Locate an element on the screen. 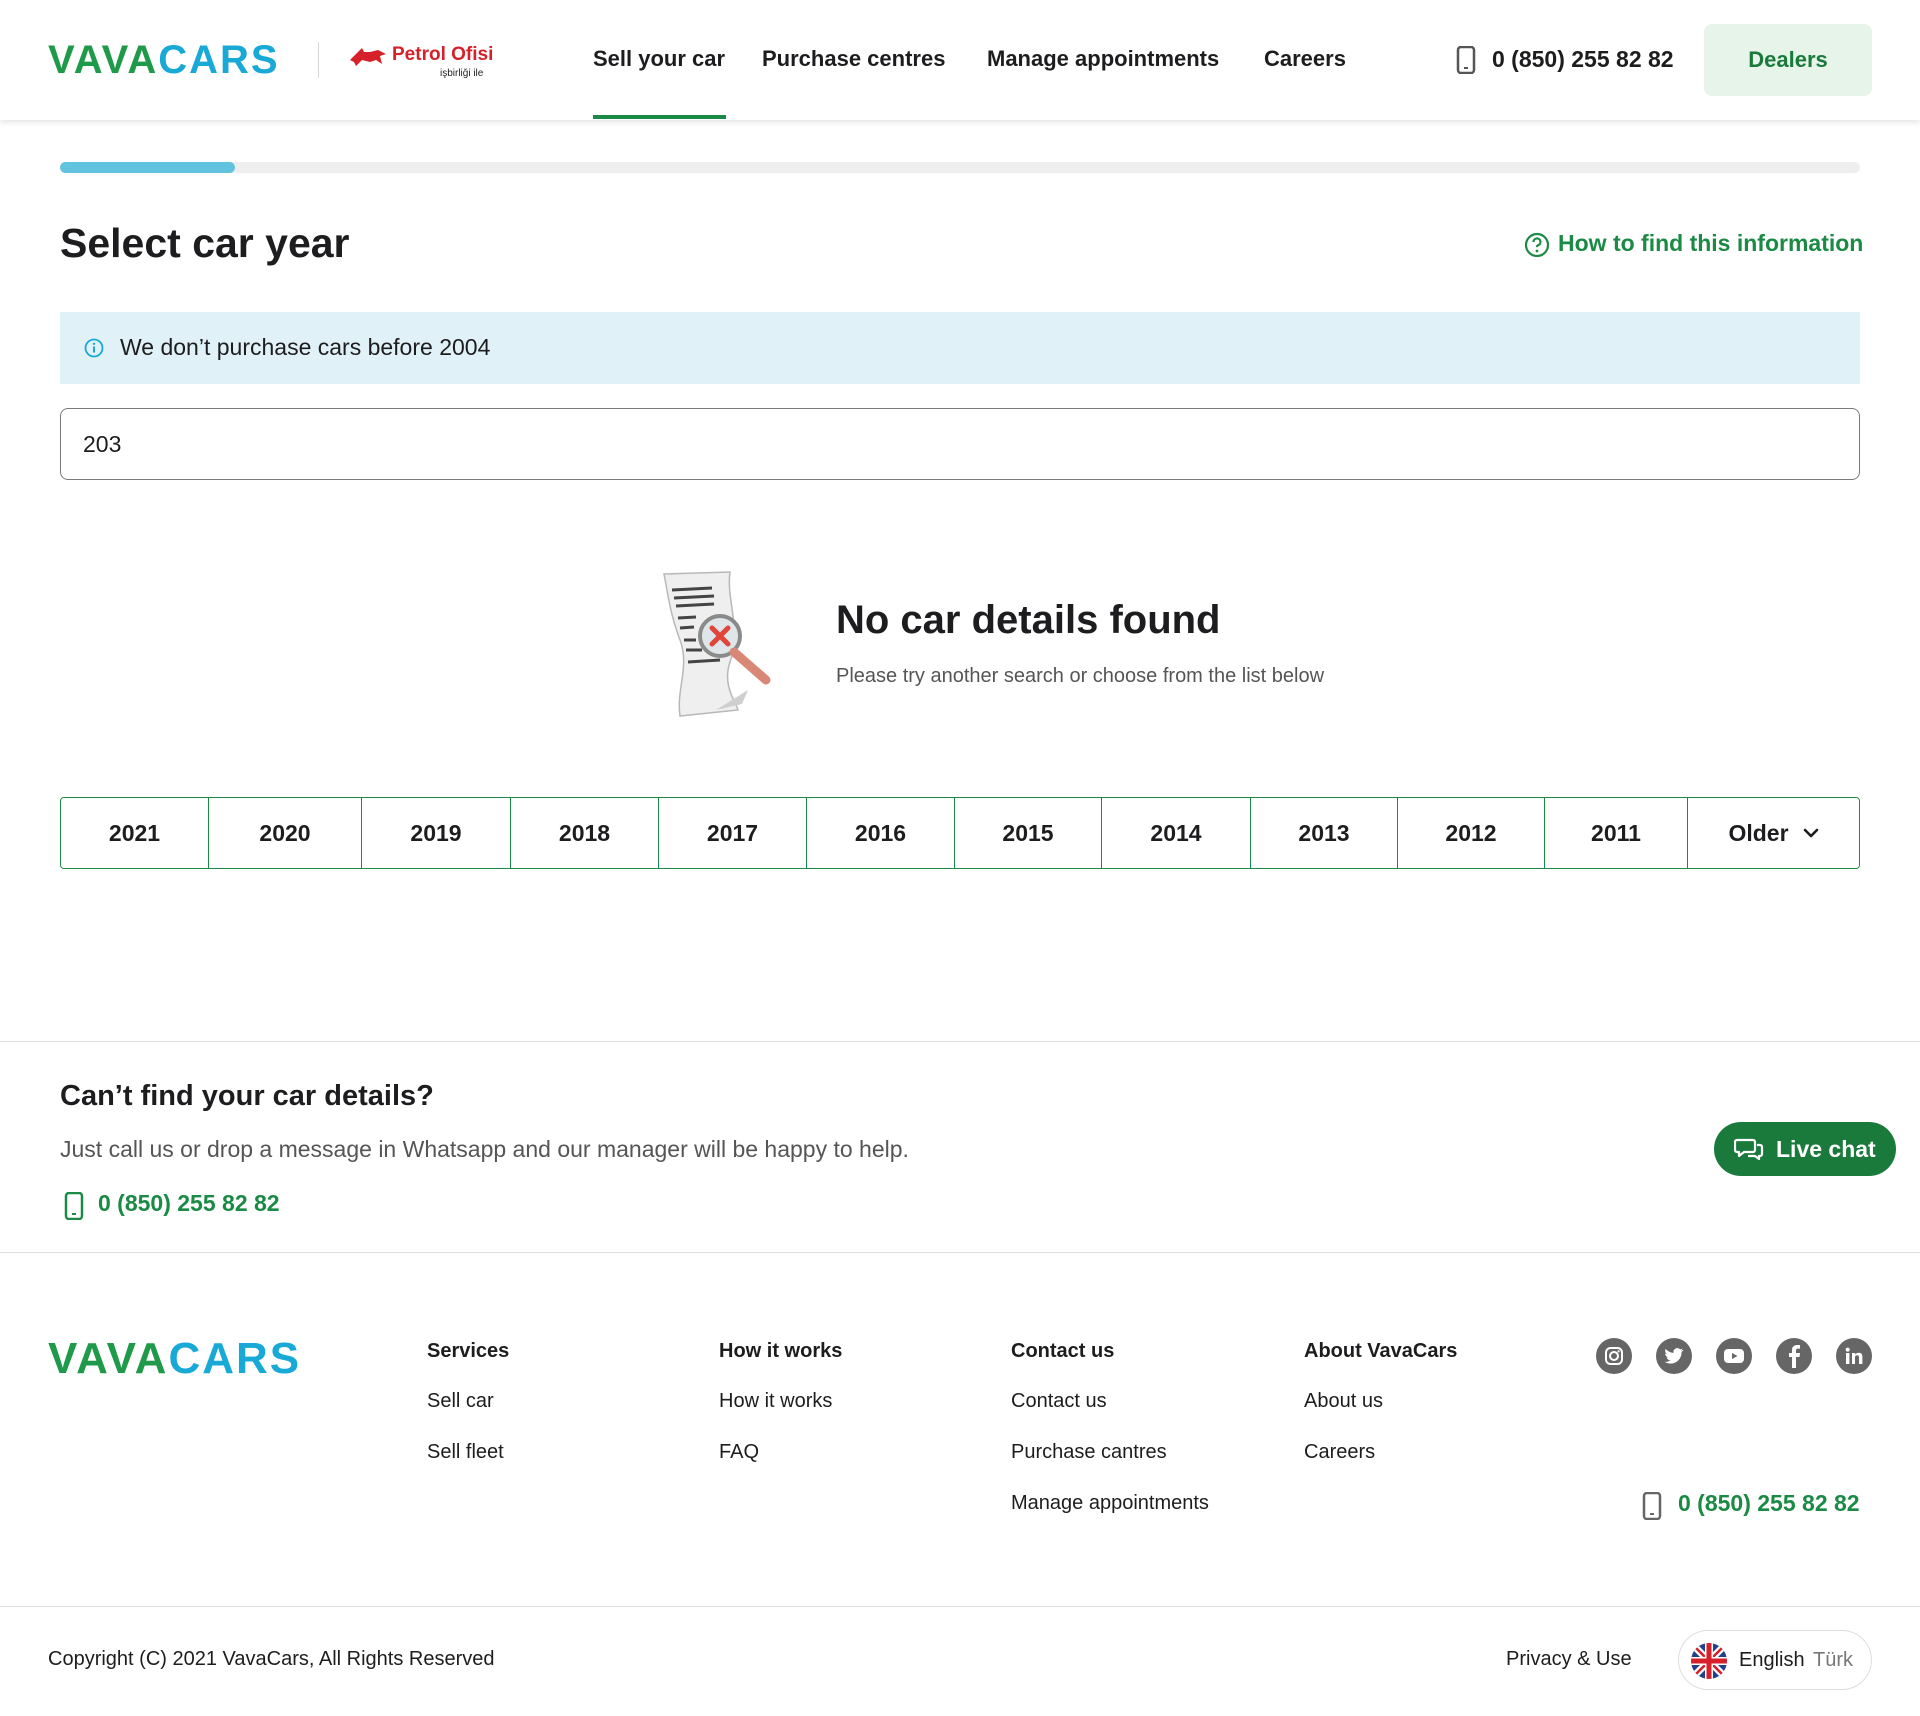 The height and width of the screenshot is (1716, 1920). footer-link: How it works is located at coordinates (780, 1415).